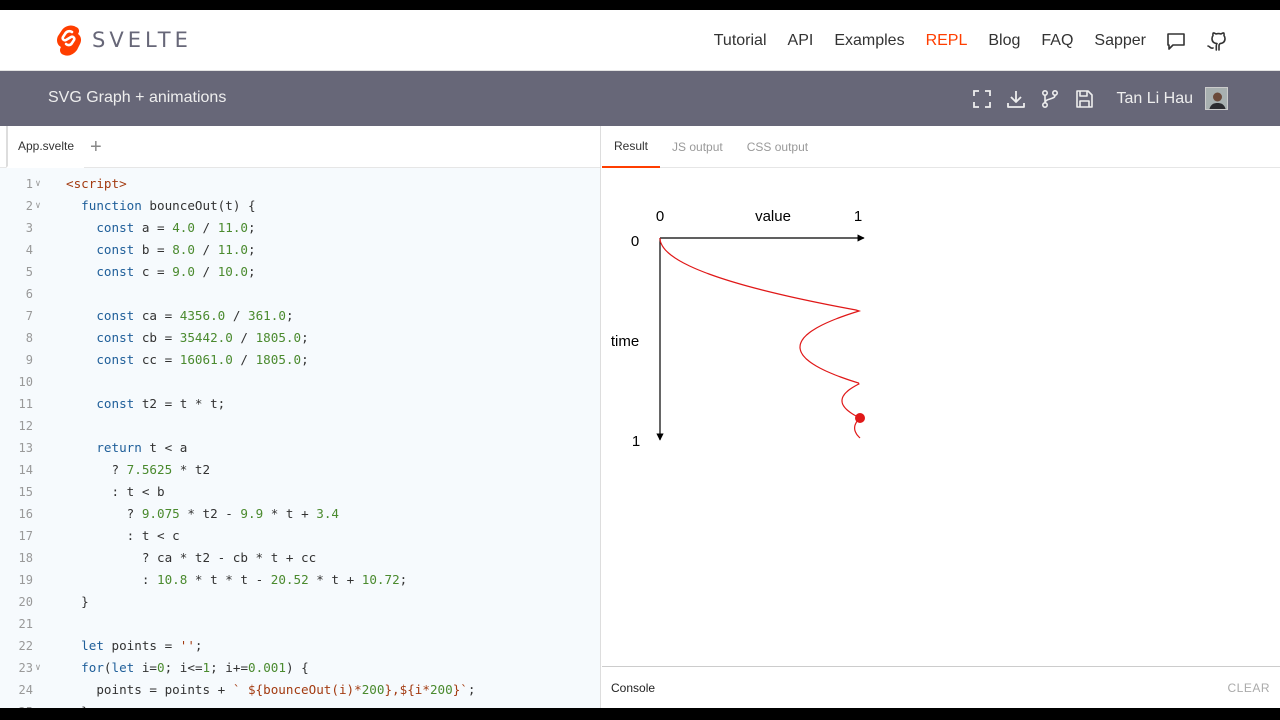 The height and width of the screenshot is (720, 1280). Describe the element at coordinates (801, 41) in the screenshot. I see `nav-link-api: API` at that location.